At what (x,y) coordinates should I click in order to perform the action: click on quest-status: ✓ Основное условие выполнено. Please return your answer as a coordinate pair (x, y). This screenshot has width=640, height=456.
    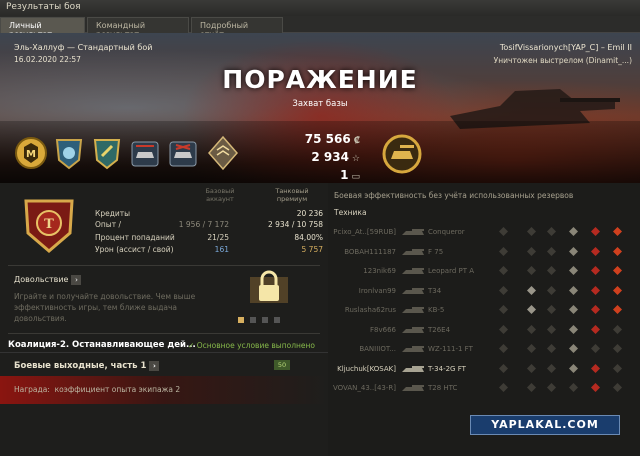
    Looking at the image, I should click on (251, 345).